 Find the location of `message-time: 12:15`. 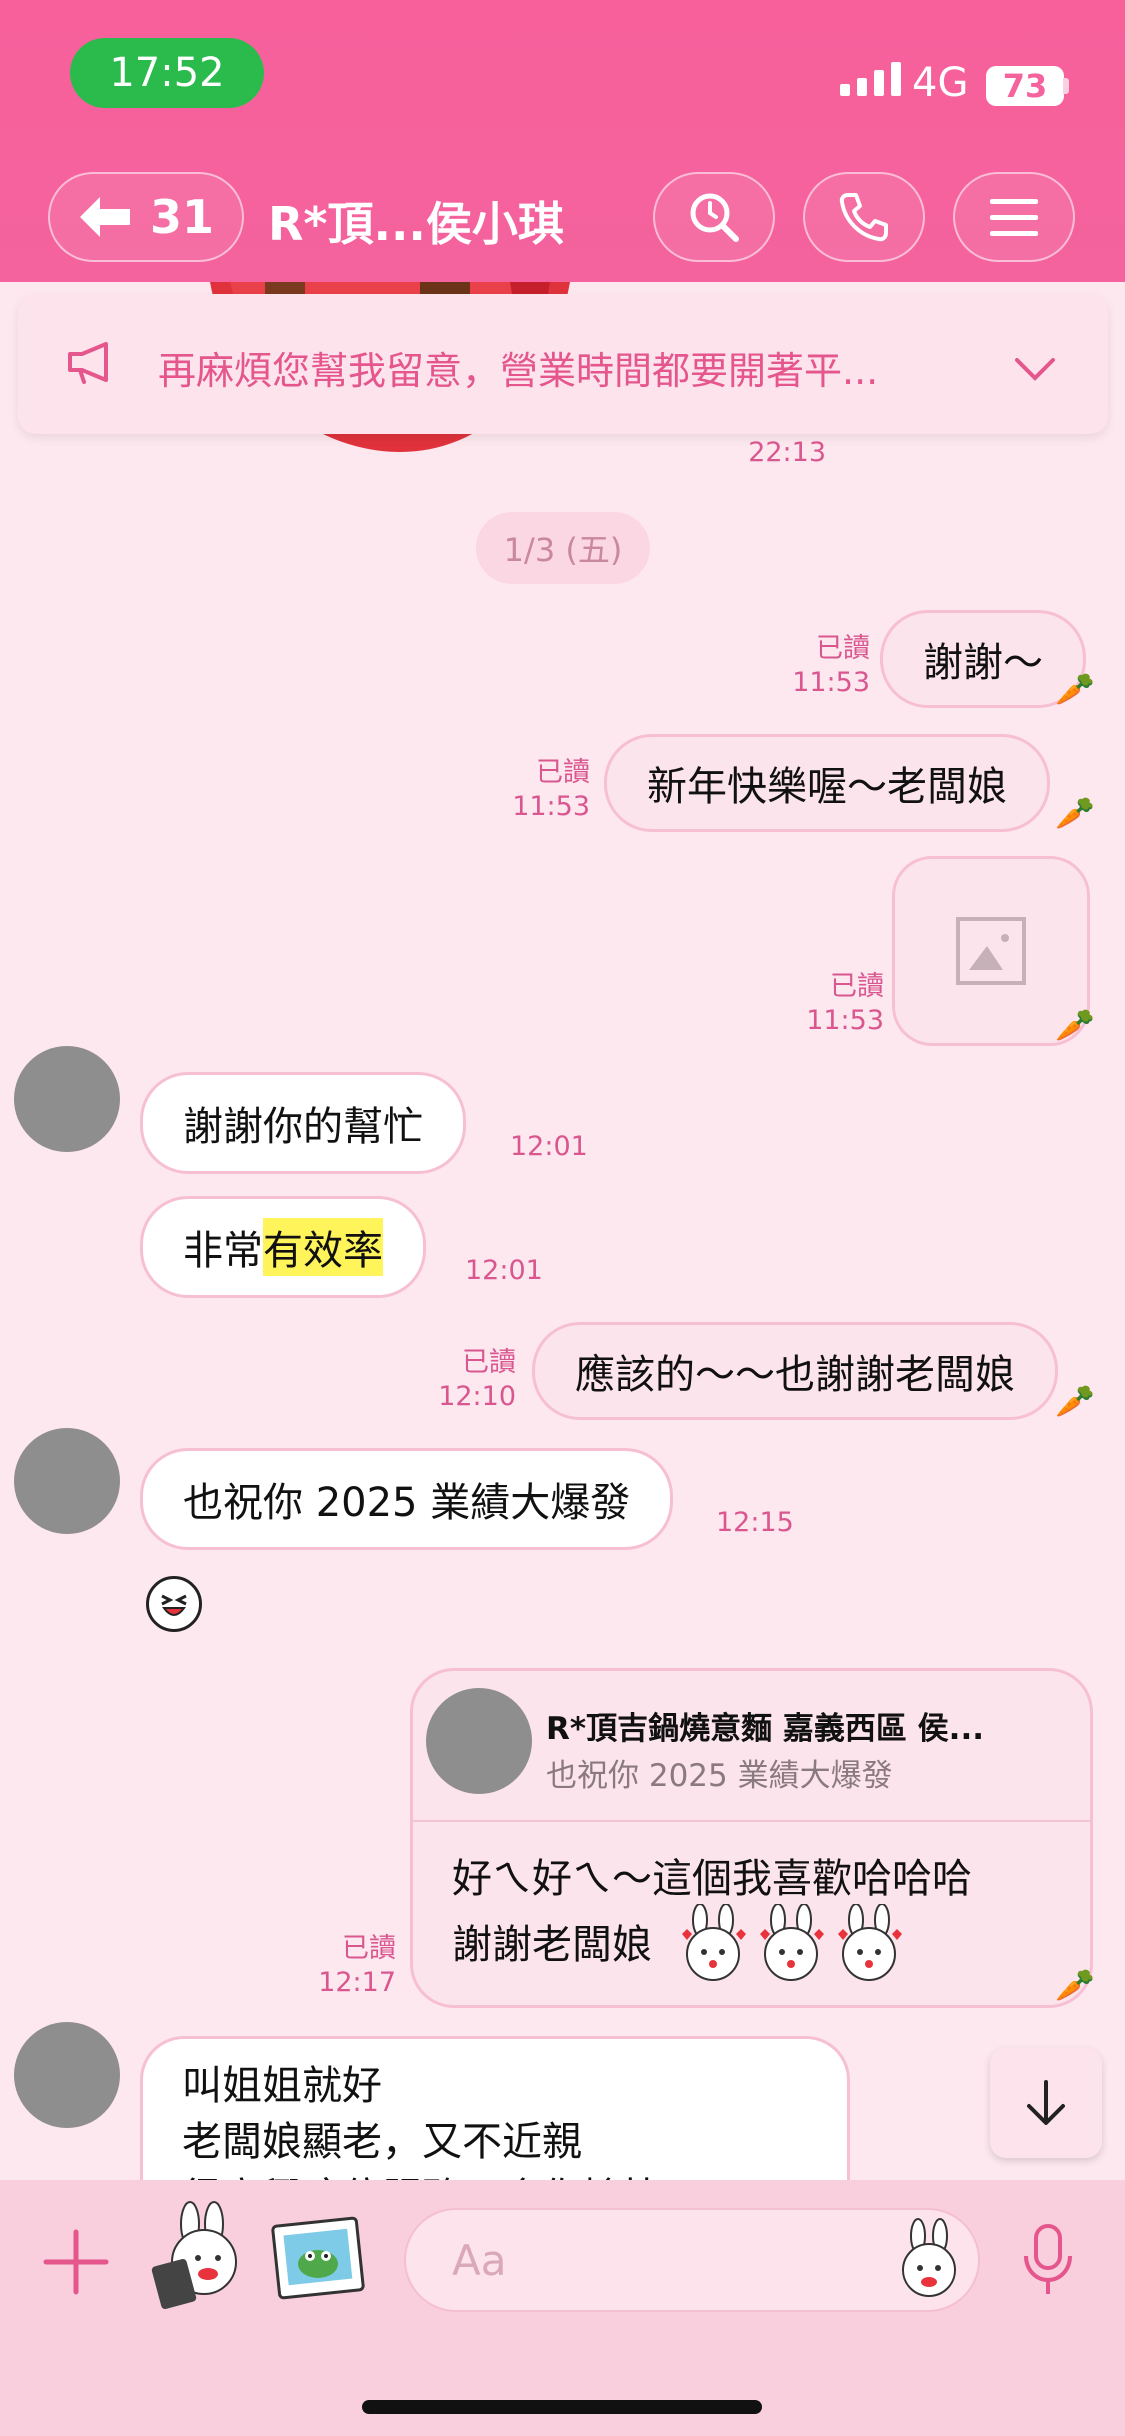

message-time: 12:15 is located at coordinates (755, 1522).